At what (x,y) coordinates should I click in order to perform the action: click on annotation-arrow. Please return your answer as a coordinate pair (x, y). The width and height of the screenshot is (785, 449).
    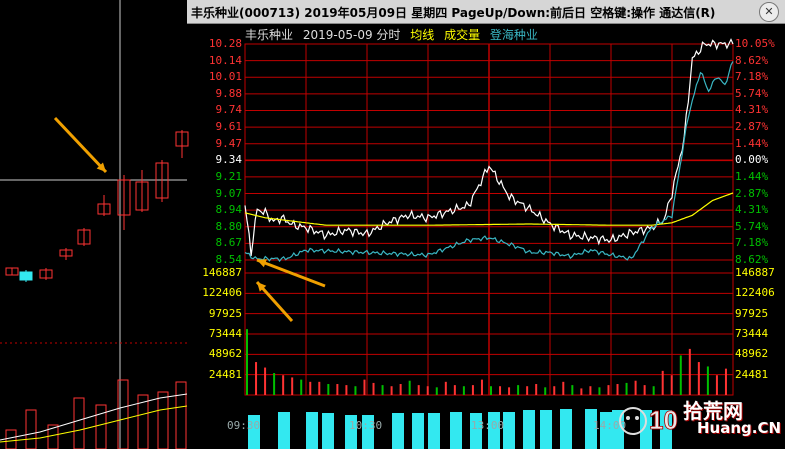
    Looking at the image, I should click on (80, 145).